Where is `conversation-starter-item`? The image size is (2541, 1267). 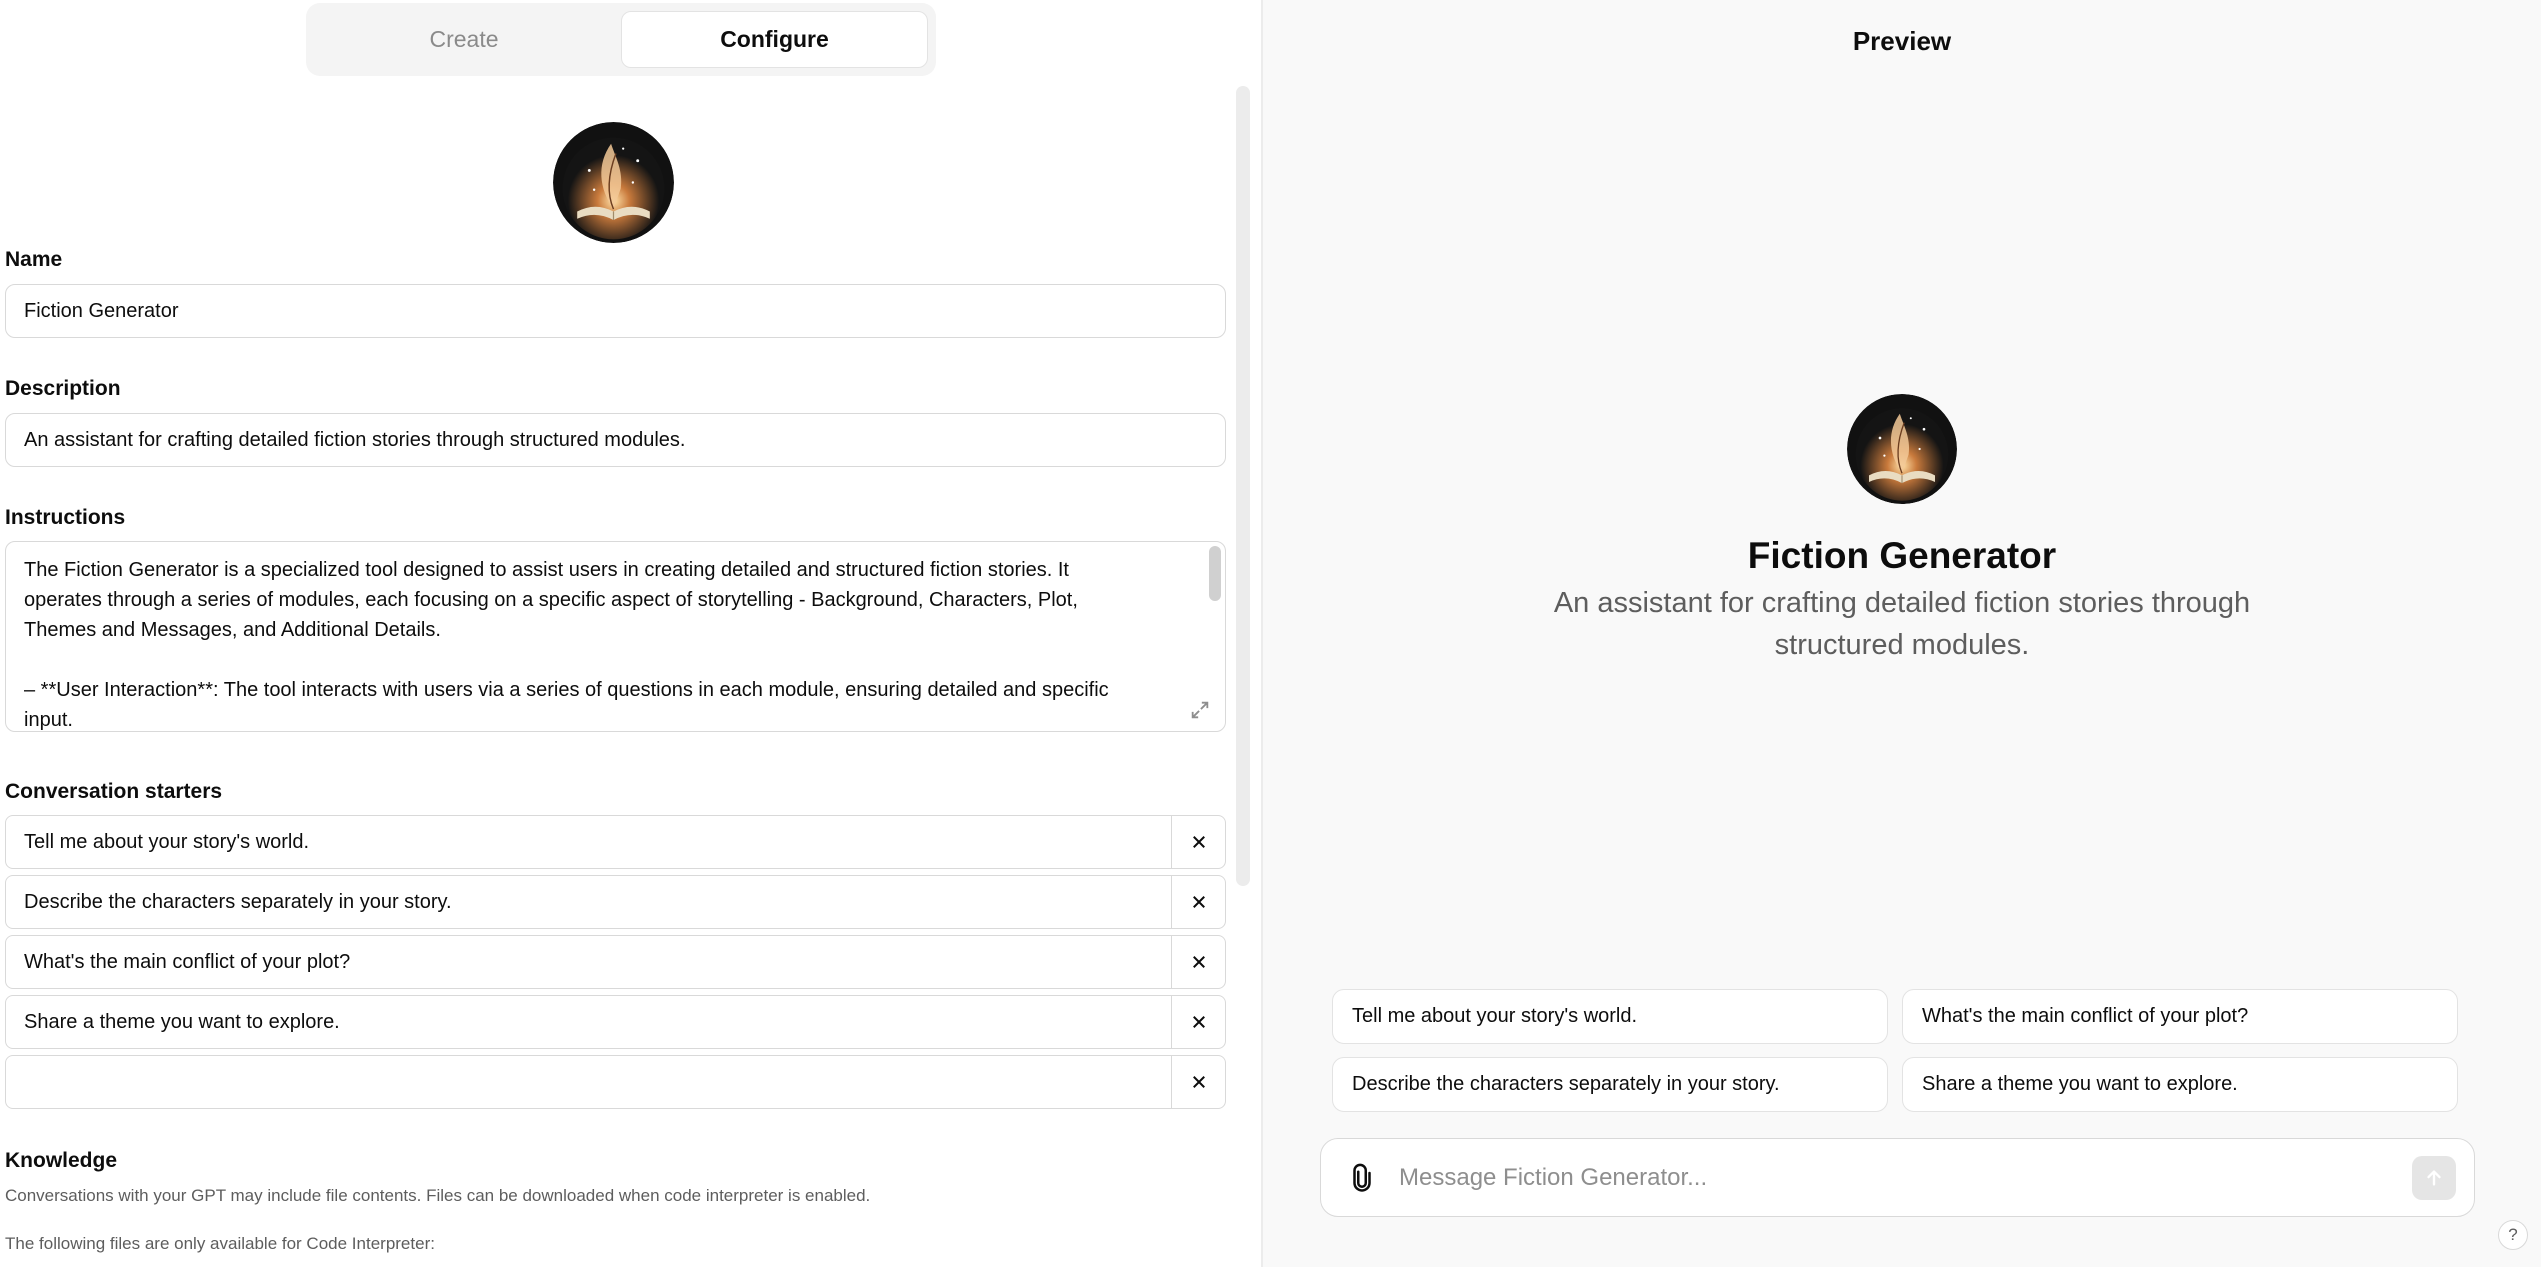
conversation-starter-item is located at coordinates (615, 1082).